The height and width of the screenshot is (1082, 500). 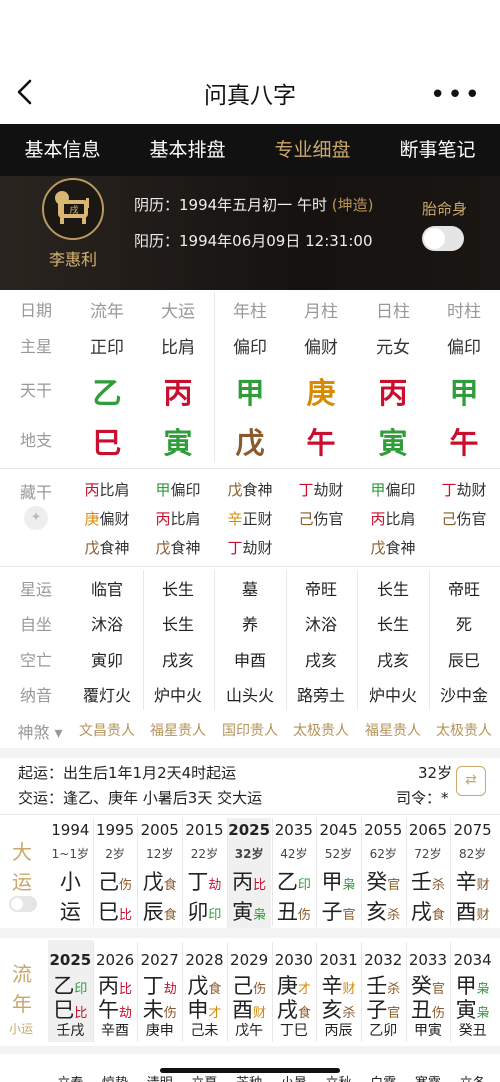 What do you see at coordinates (250, 1050) in the screenshot?
I see `section-gap` at bounding box center [250, 1050].